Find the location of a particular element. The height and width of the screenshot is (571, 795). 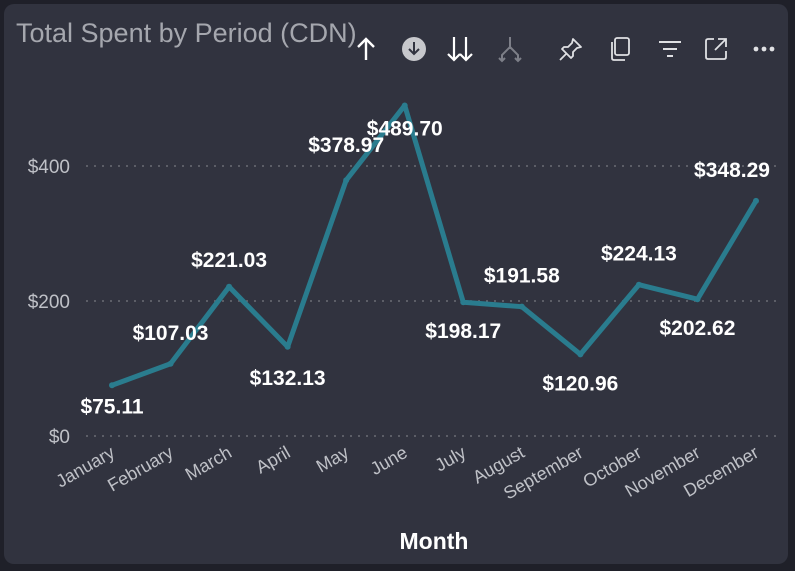

expand-all-button is located at coordinates (510, 49).